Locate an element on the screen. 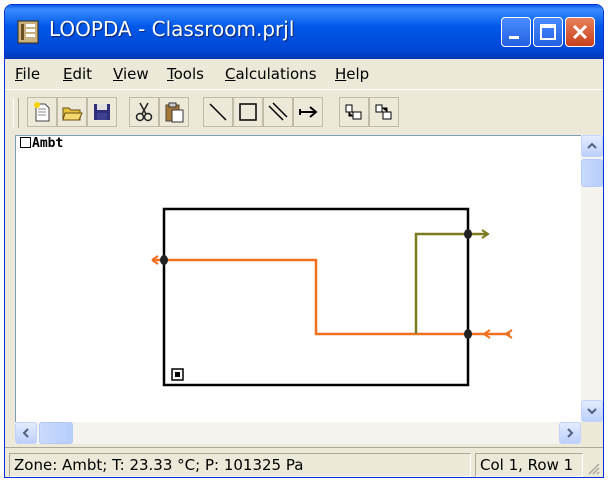  vertical-scrollbar is located at coordinates (592, 278).